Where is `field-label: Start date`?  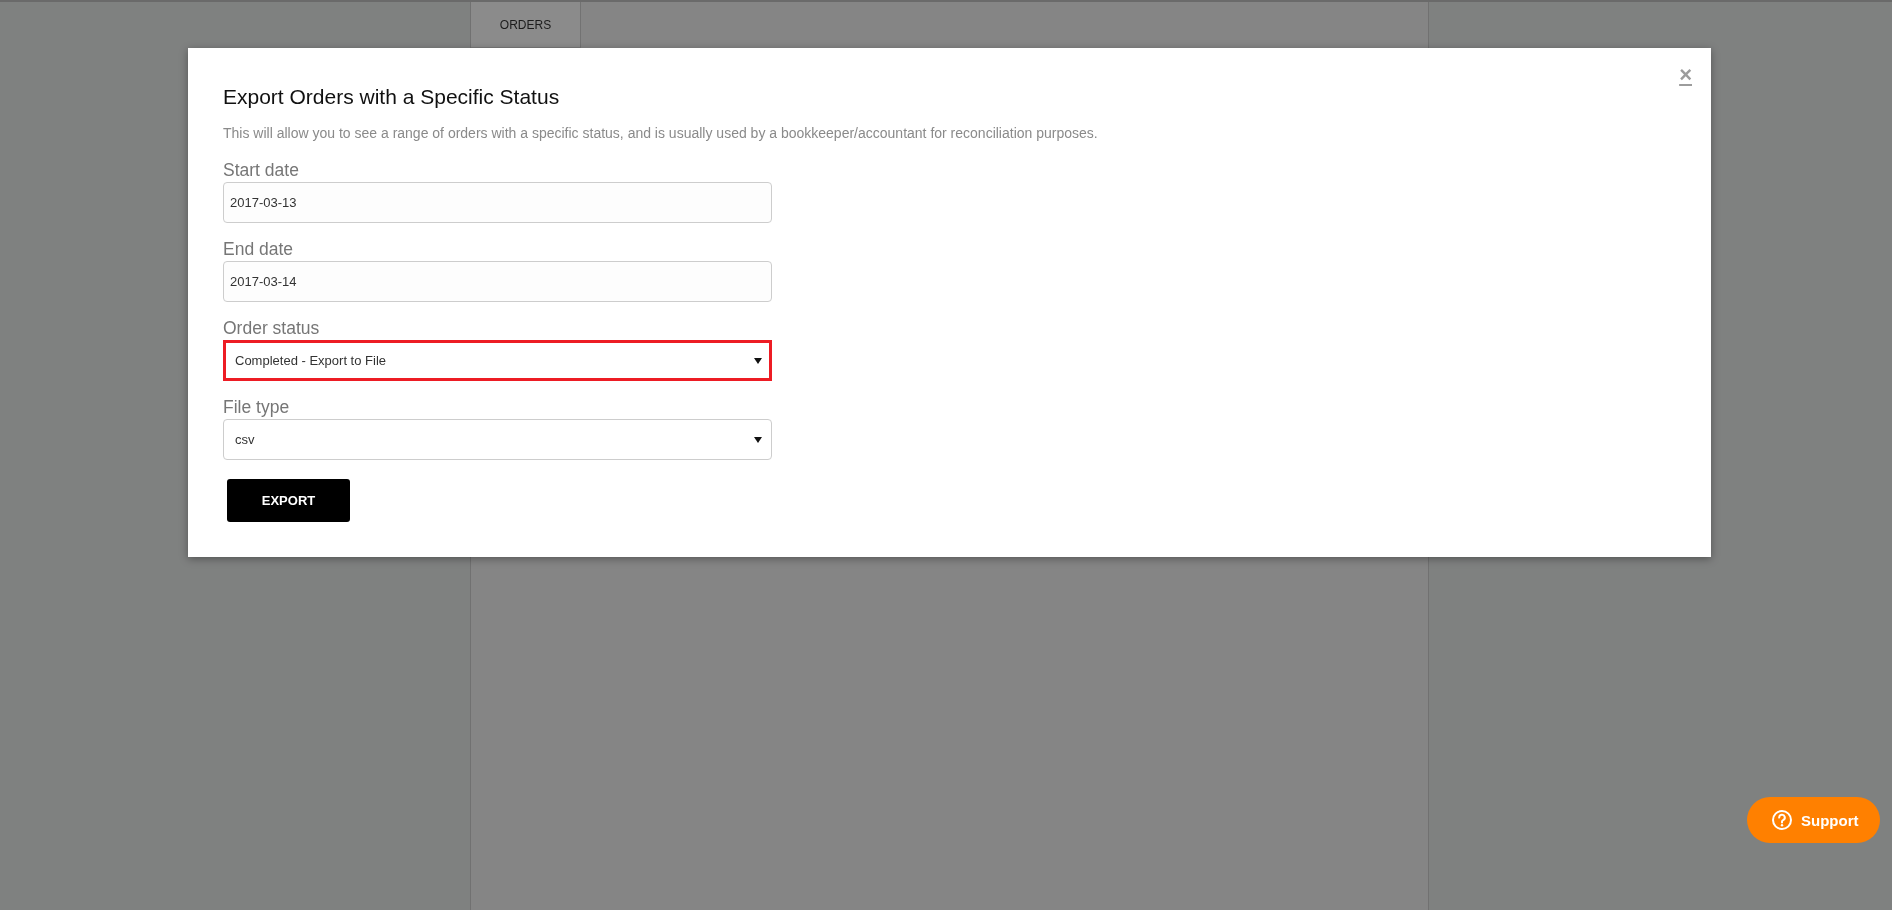 field-label: Start date is located at coordinates (261, 170).